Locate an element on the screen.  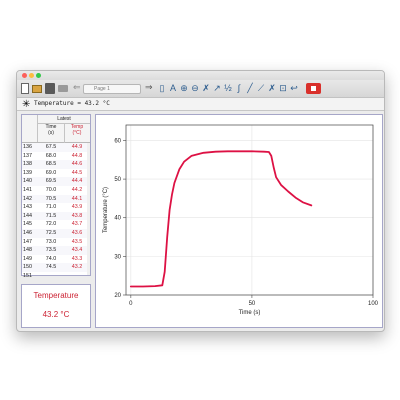
cell-time: 72.5 is located at coordinates (51, 232).